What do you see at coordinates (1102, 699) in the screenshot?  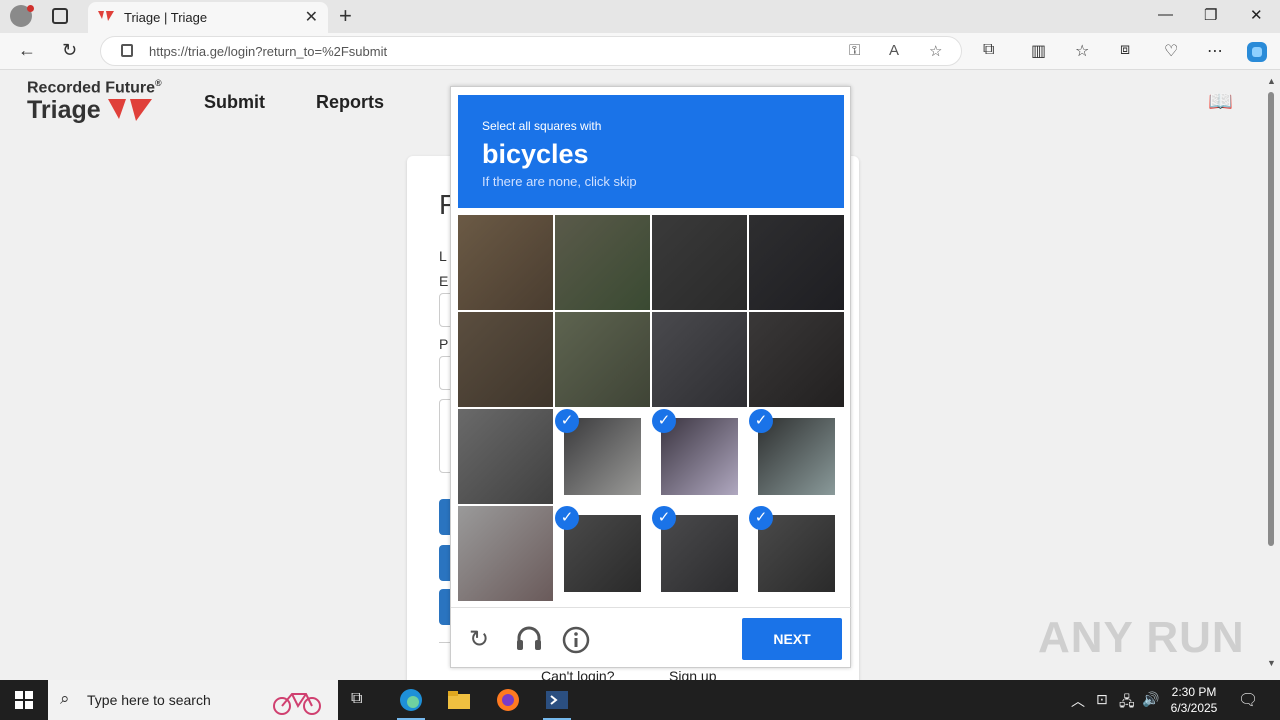 I see `network-vpn-icon: ⊡` at bounding box center [1102, 699].